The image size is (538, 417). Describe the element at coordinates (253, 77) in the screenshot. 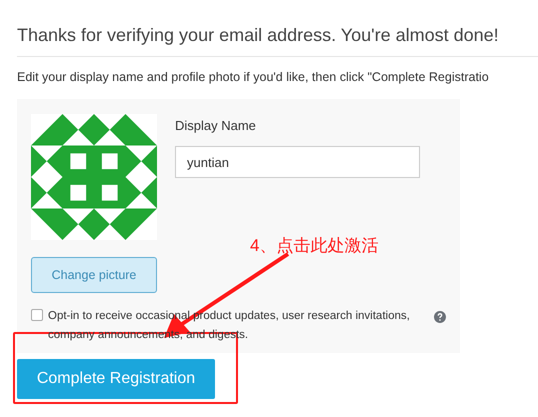

I see `instructions-text: Edit your display name and profile photo if you'd like, then click "Complete Registratio` at that location.